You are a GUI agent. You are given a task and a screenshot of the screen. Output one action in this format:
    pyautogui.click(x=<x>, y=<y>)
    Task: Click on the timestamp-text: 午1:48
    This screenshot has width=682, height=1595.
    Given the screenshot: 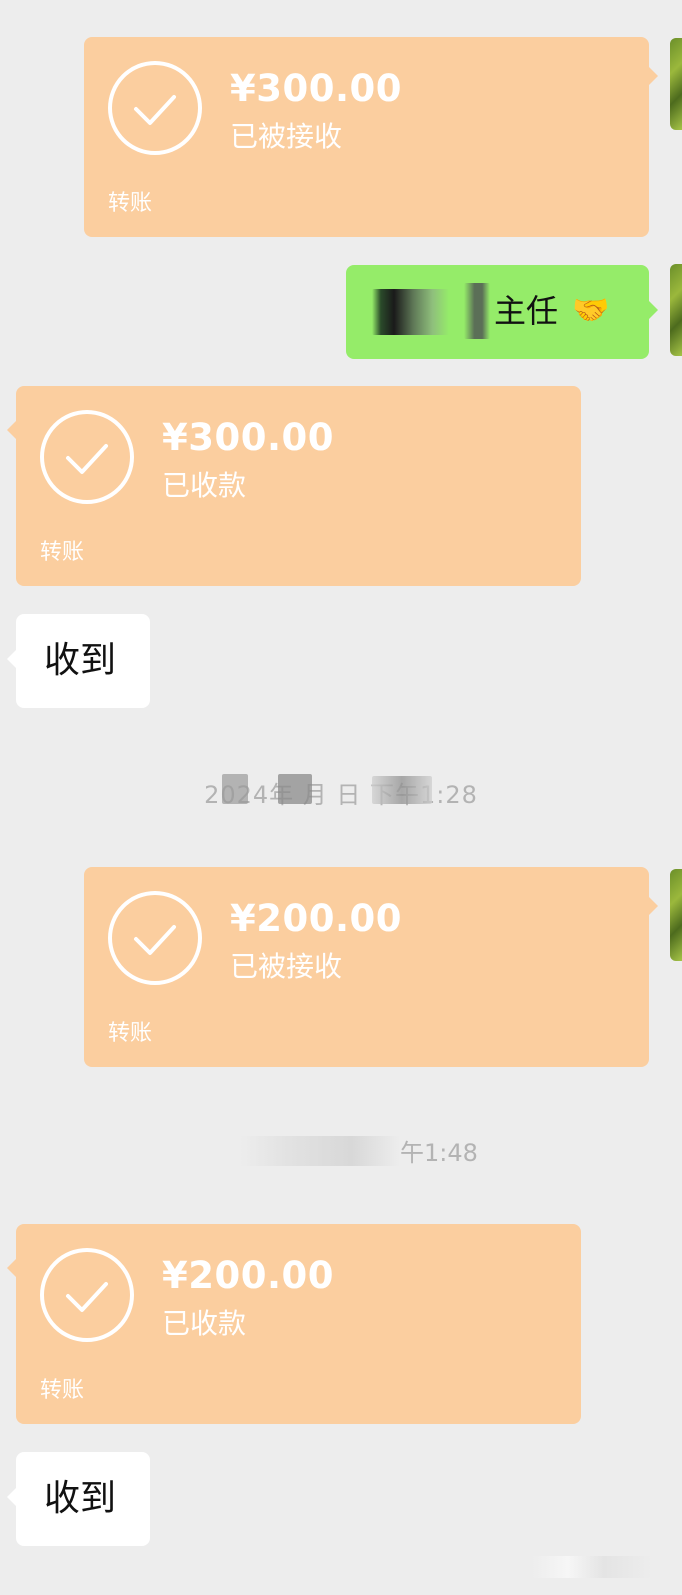 What is the action you would take?
    pyautogui.click(x=439, y=1153)
    